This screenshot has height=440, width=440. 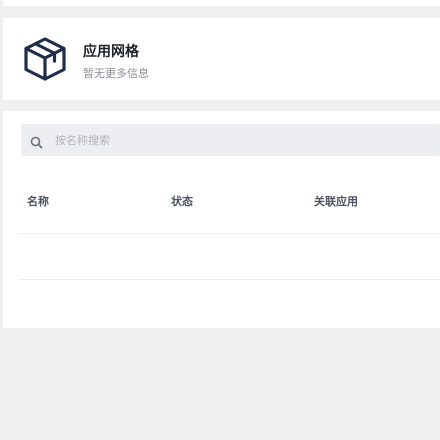 What do you see at coordinates (45, 59) in the screenshot?
I see `box-icon` at bounding box center [45, 59].